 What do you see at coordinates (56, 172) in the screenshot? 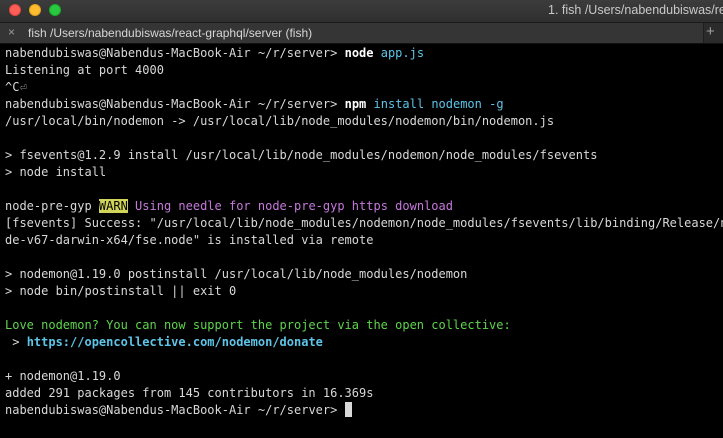
I see `output-text: > node install` at bounding box center [56, 172].